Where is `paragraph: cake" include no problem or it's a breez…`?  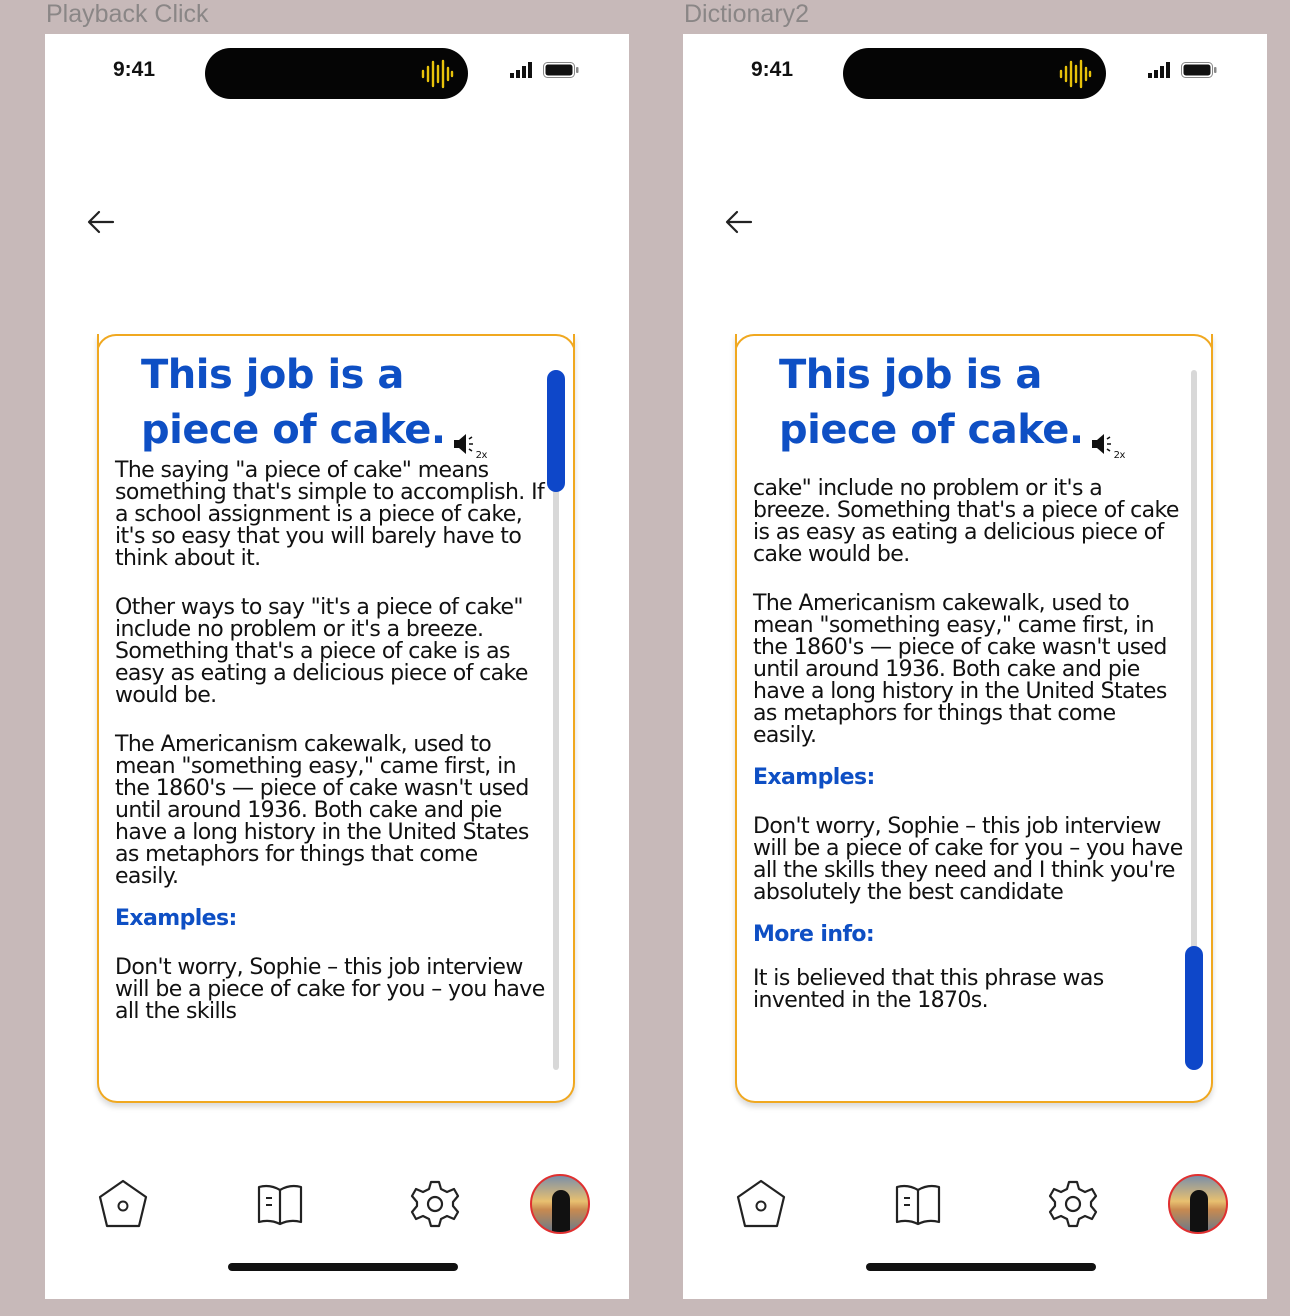 paragraph: cake" include no problem or it's a breez… is located at coordinates (966, 521).